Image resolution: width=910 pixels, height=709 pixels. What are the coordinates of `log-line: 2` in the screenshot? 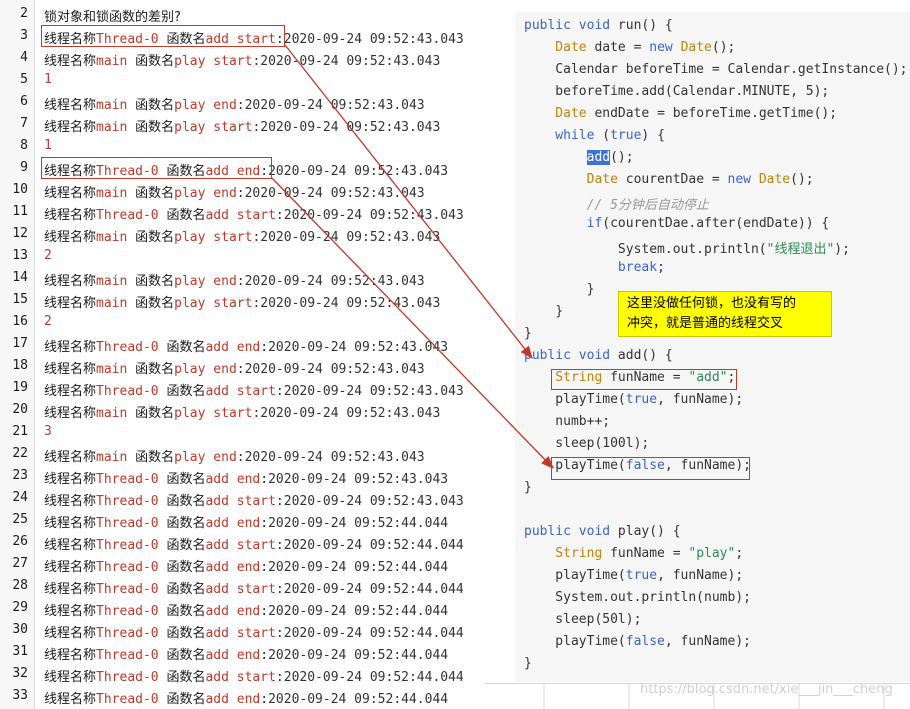 It's located at (48, 255).